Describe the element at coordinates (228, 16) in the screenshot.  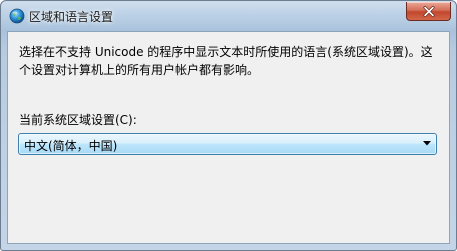
I see `title-bar: 区域和语言设置` at that location.